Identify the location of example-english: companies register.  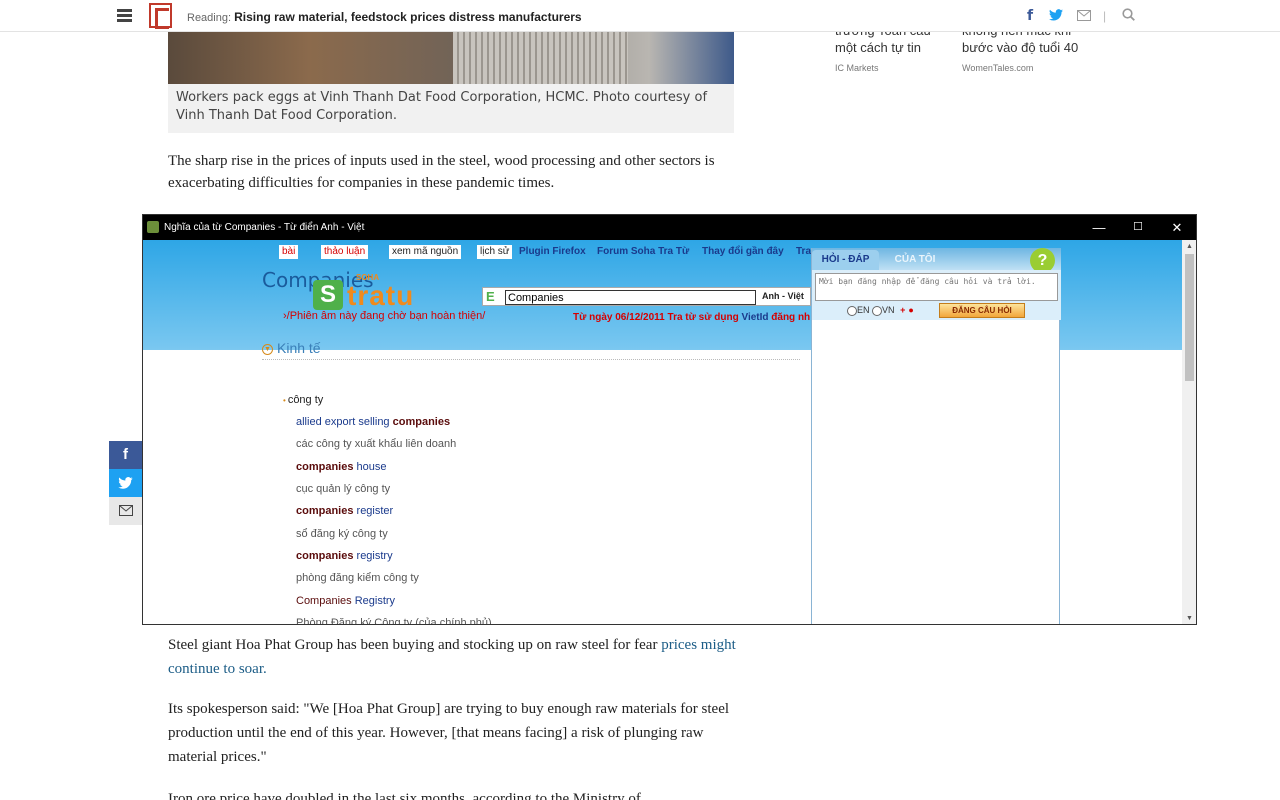
(344, 511).